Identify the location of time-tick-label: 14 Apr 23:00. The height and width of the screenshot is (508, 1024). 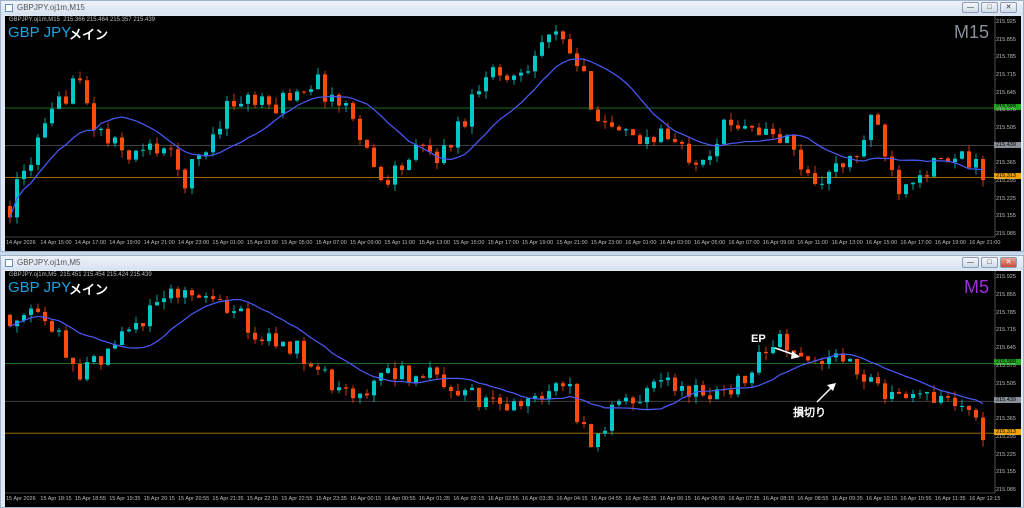
(194, 243).